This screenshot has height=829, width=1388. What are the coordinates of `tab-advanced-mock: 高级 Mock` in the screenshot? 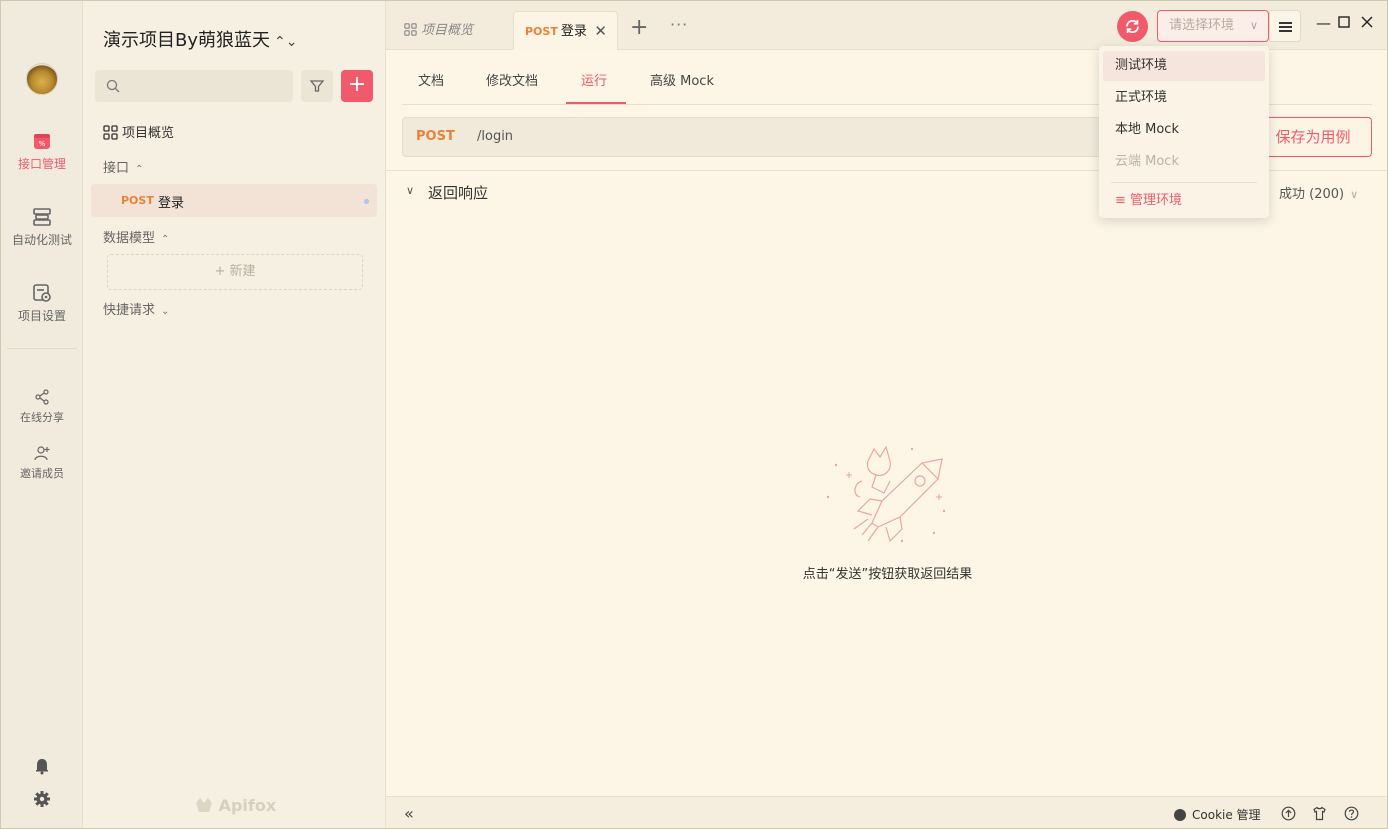 It's located at (682, 79).